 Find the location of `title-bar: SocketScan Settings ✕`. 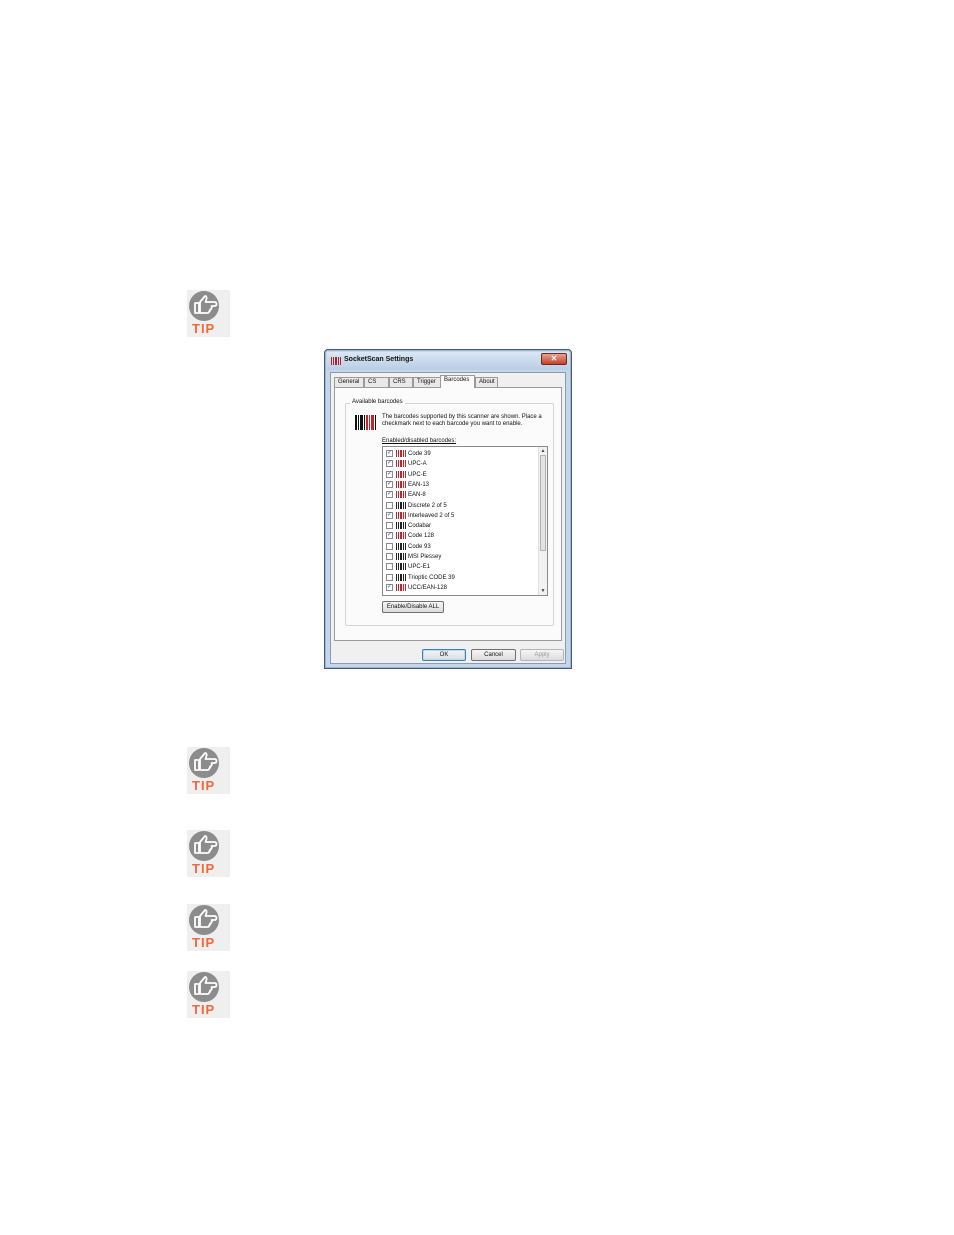

title-bar: SocketScan Settings ✕ is located at coordinates (448, 361).